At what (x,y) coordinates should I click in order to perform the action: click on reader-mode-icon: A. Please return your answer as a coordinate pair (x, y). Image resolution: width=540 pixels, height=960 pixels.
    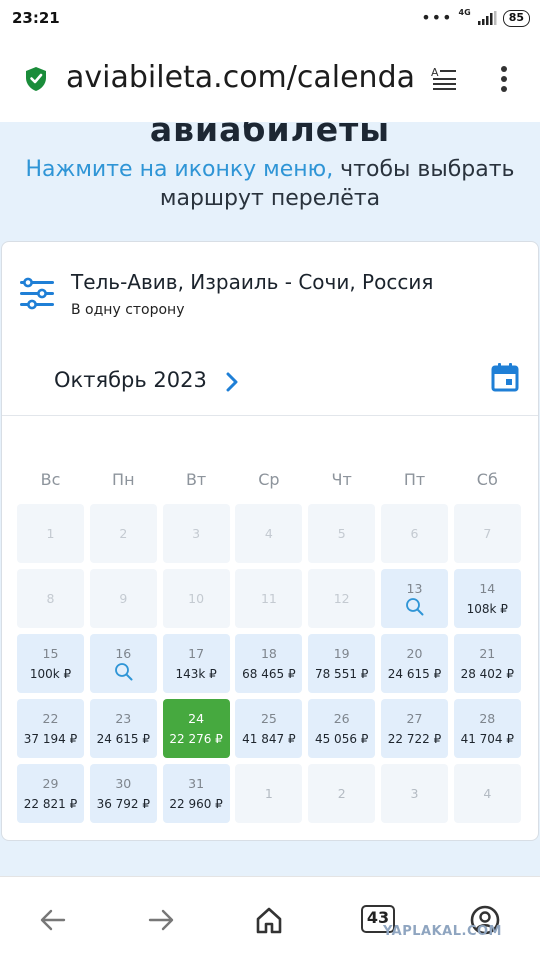
    Looking at the image, I should click on (444, 78).